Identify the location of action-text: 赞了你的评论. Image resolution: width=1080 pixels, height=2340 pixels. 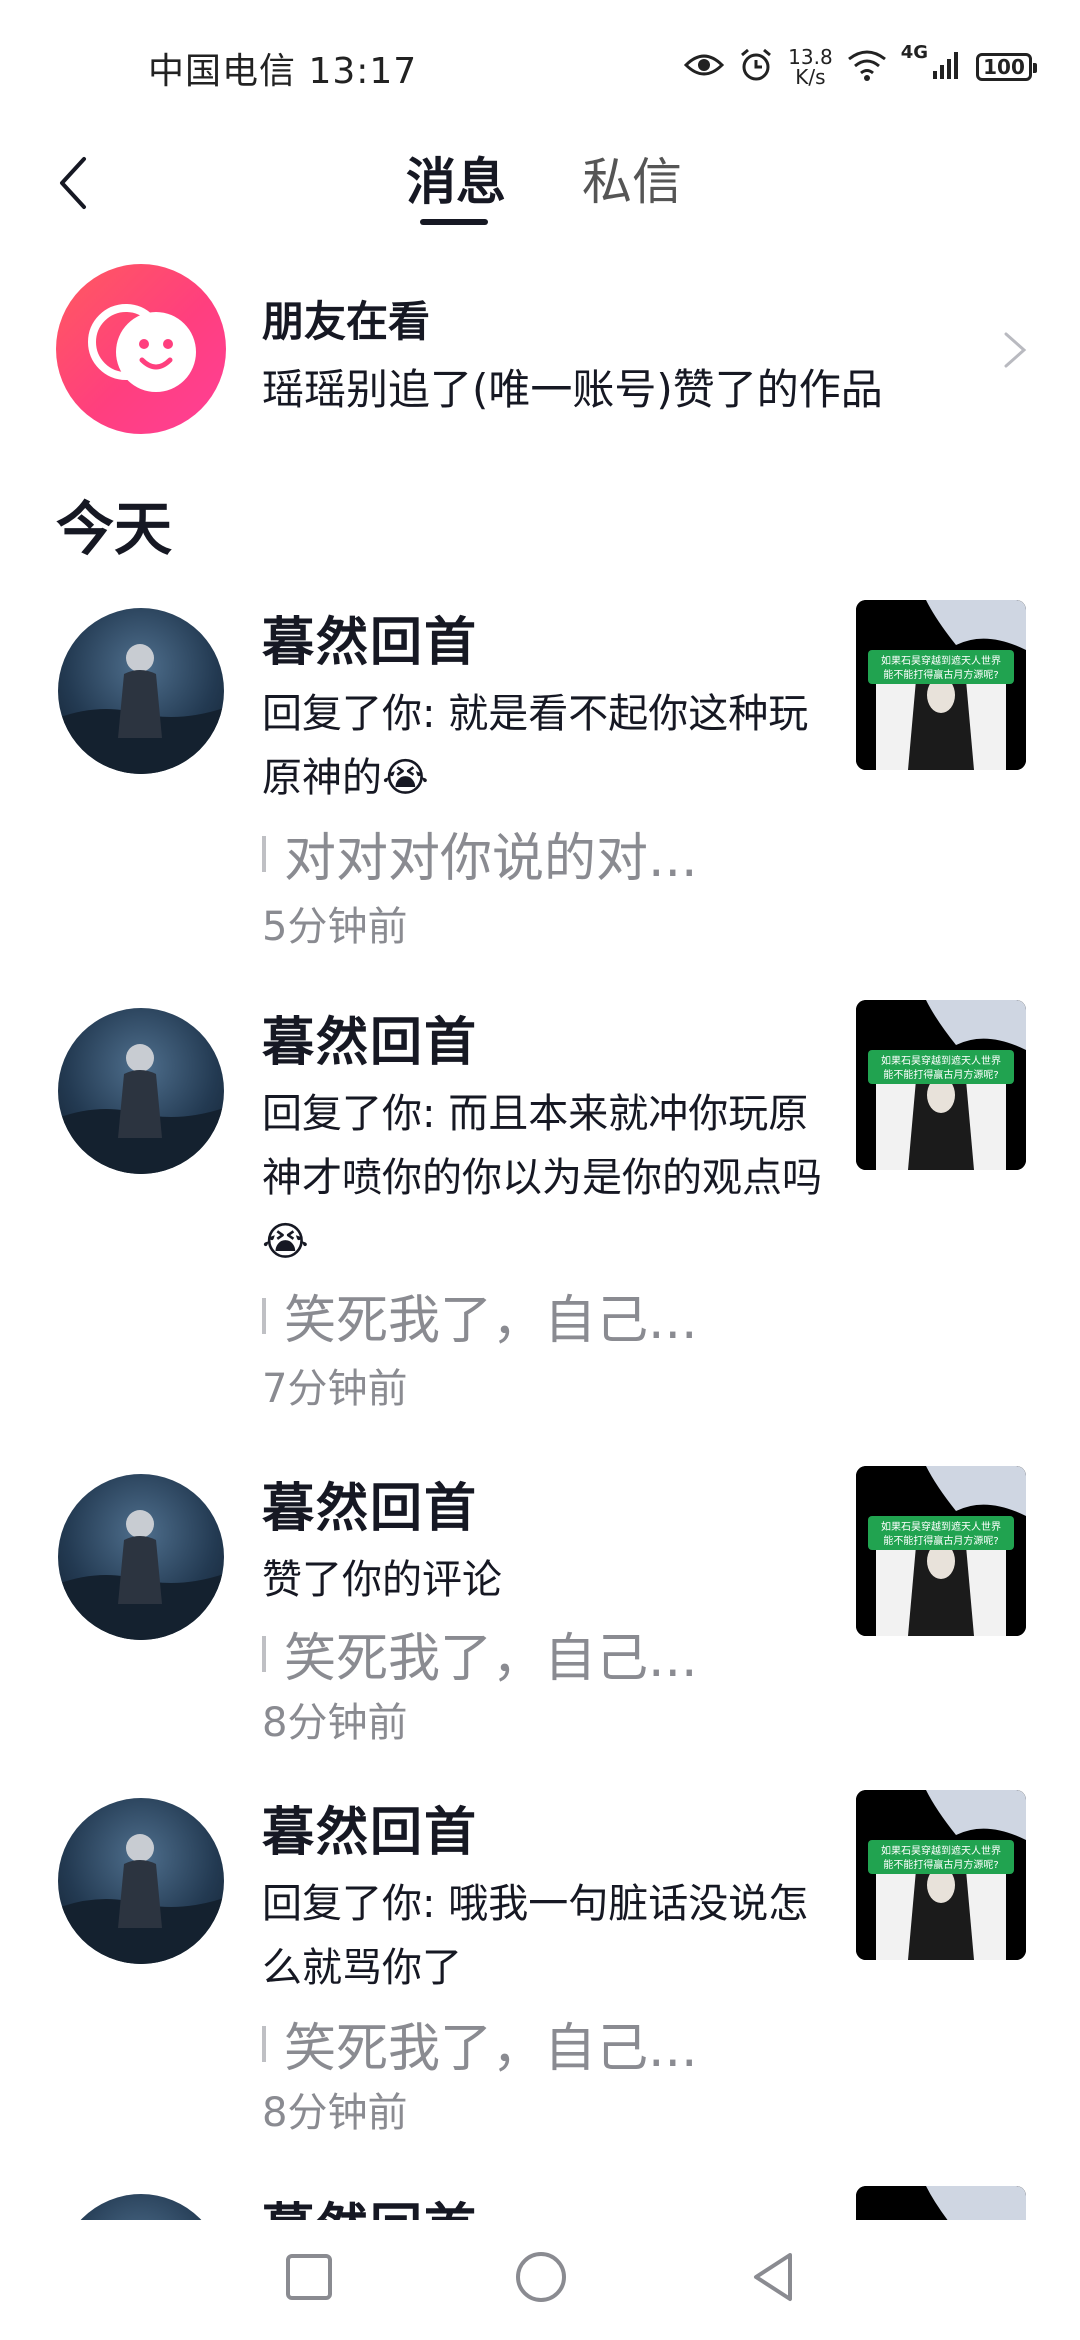
(382, 1580).